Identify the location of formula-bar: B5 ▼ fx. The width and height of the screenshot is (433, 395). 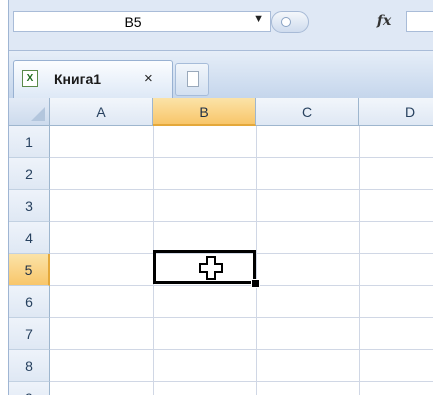
(221, 25).